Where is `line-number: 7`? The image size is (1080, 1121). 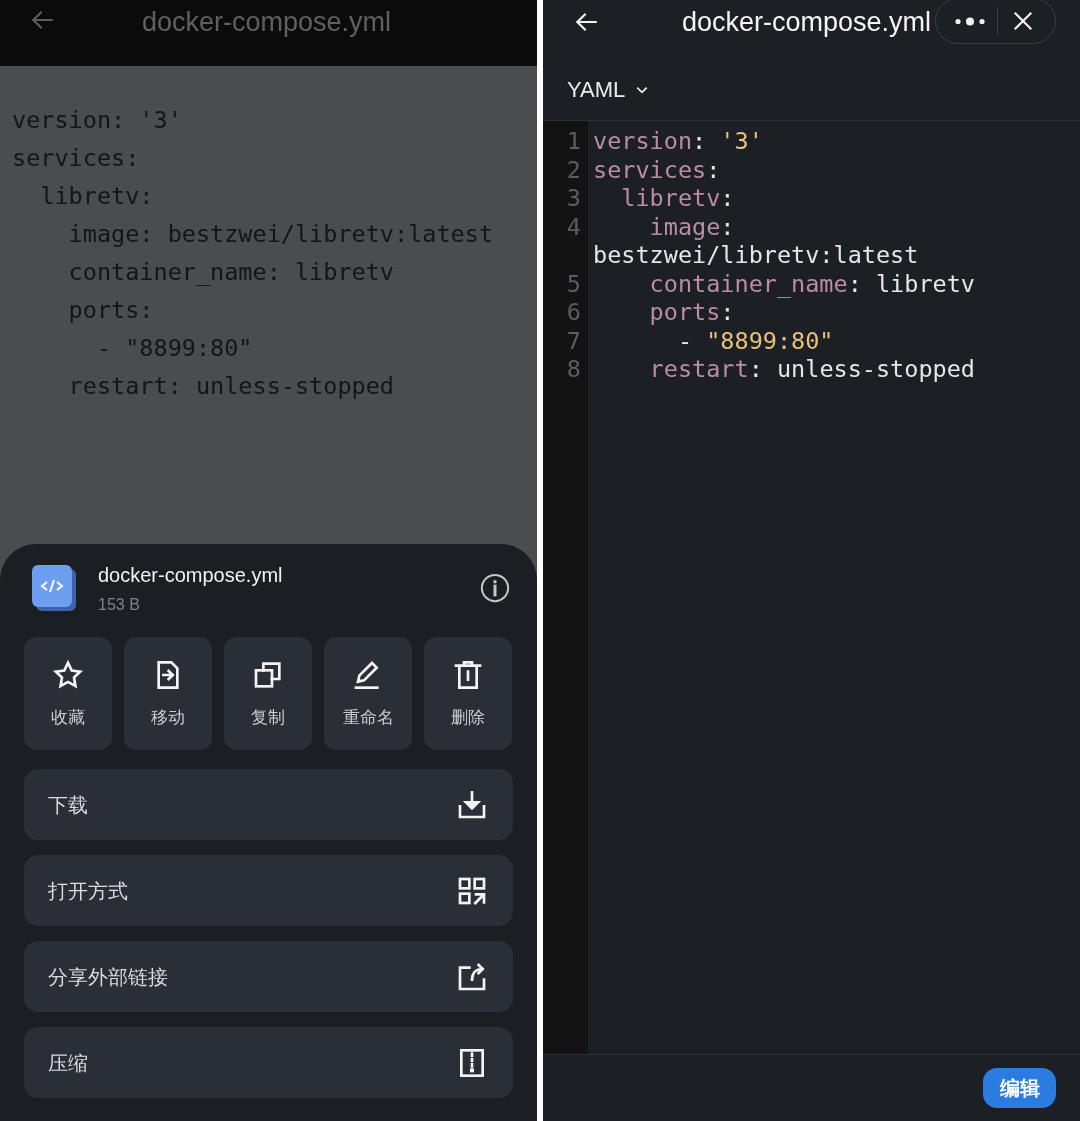
line-number: 7 is located at coordinates (573, 340).